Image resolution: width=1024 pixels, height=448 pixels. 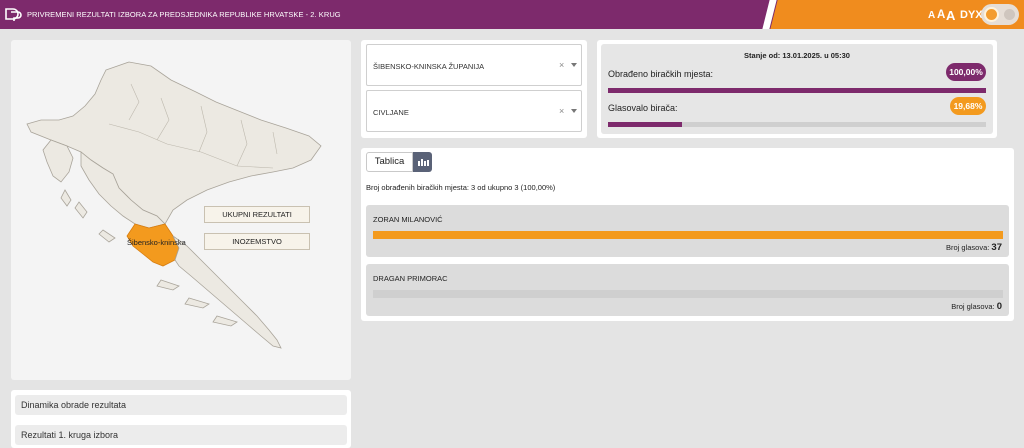 I want to click on candidate-name: ZORAN MILANOVIĆ, so click(x=408, y=219).